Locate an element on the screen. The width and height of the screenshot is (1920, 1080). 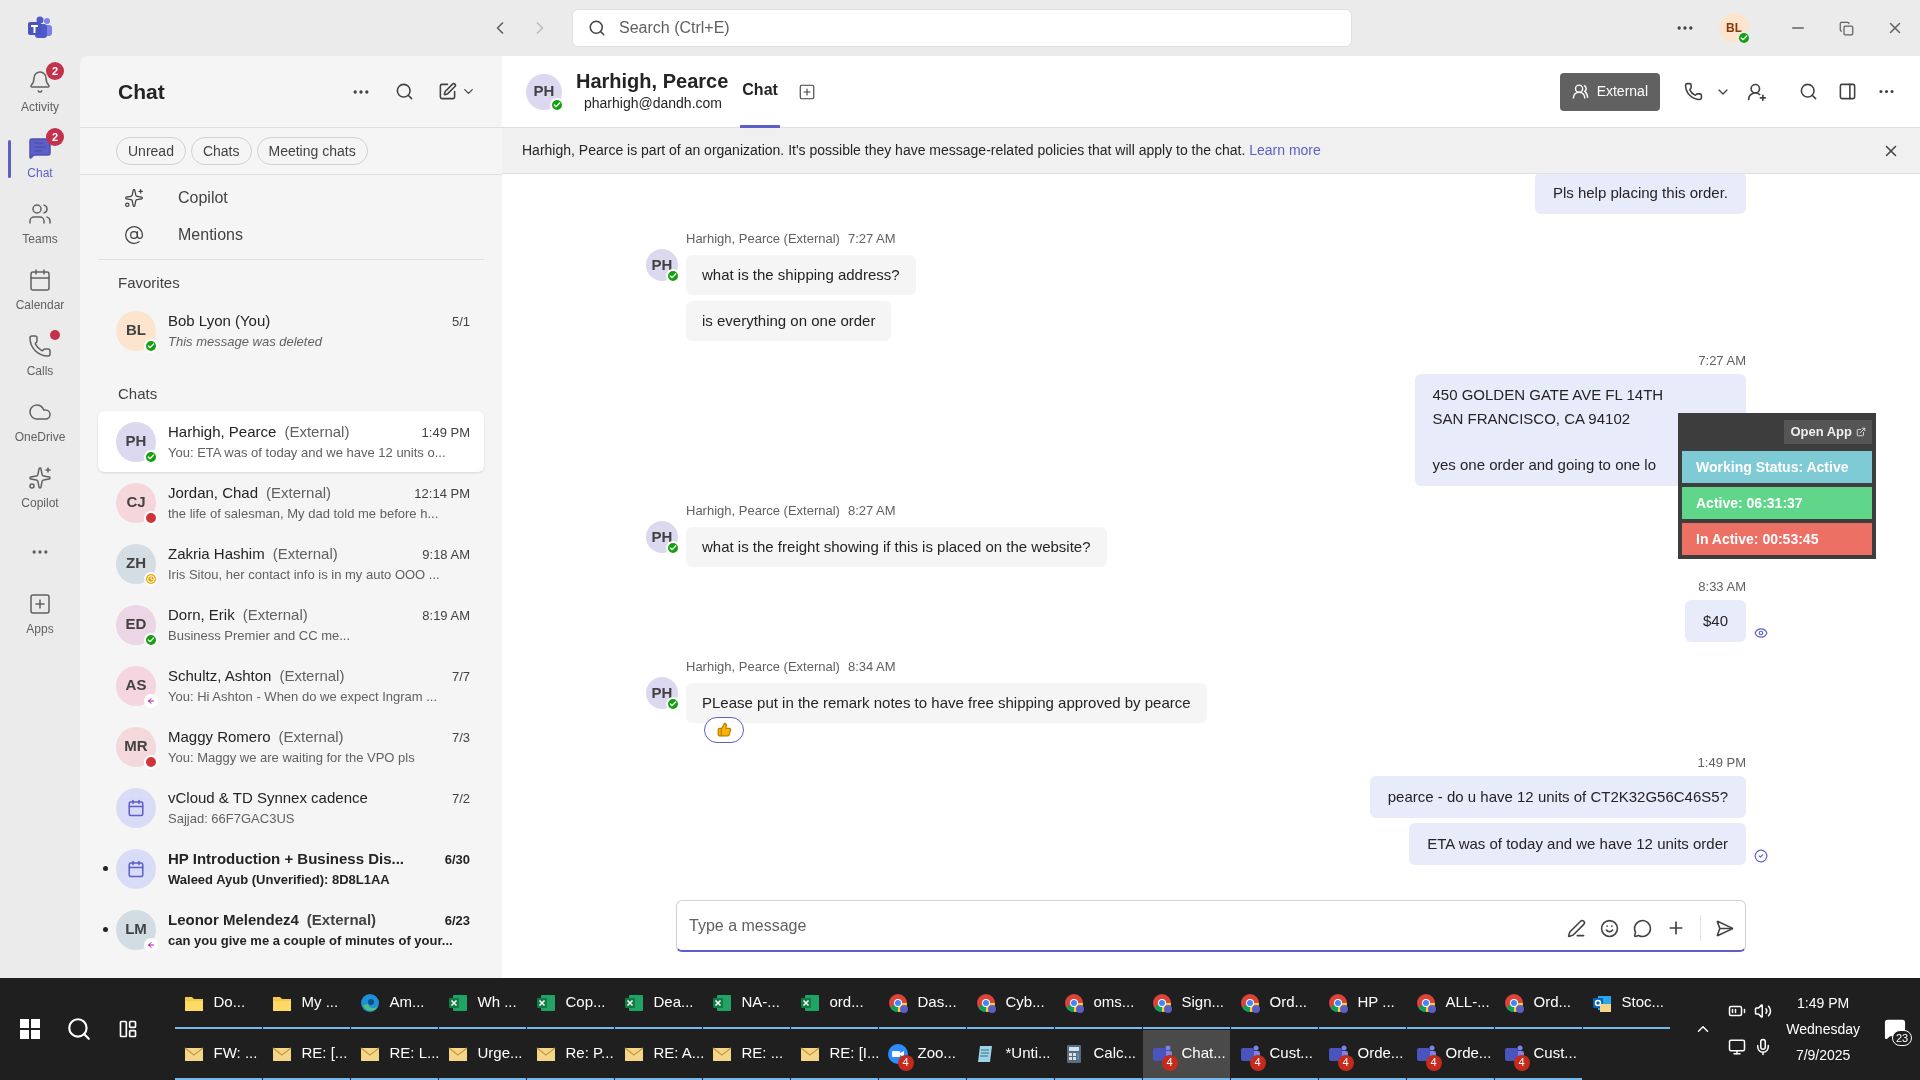
sender-name: Harhigh, Pearce (External) is located at coordinates (763, 667).